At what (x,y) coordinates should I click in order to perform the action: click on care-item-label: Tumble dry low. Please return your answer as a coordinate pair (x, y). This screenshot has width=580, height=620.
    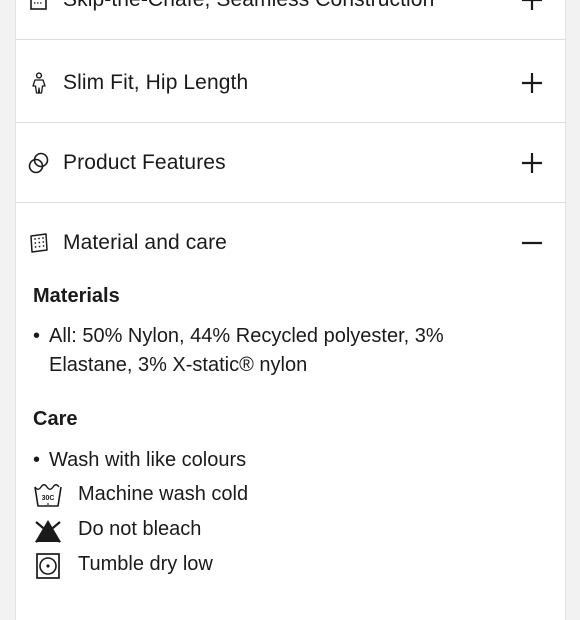
    Looking at the image, I should click on (145, 564).